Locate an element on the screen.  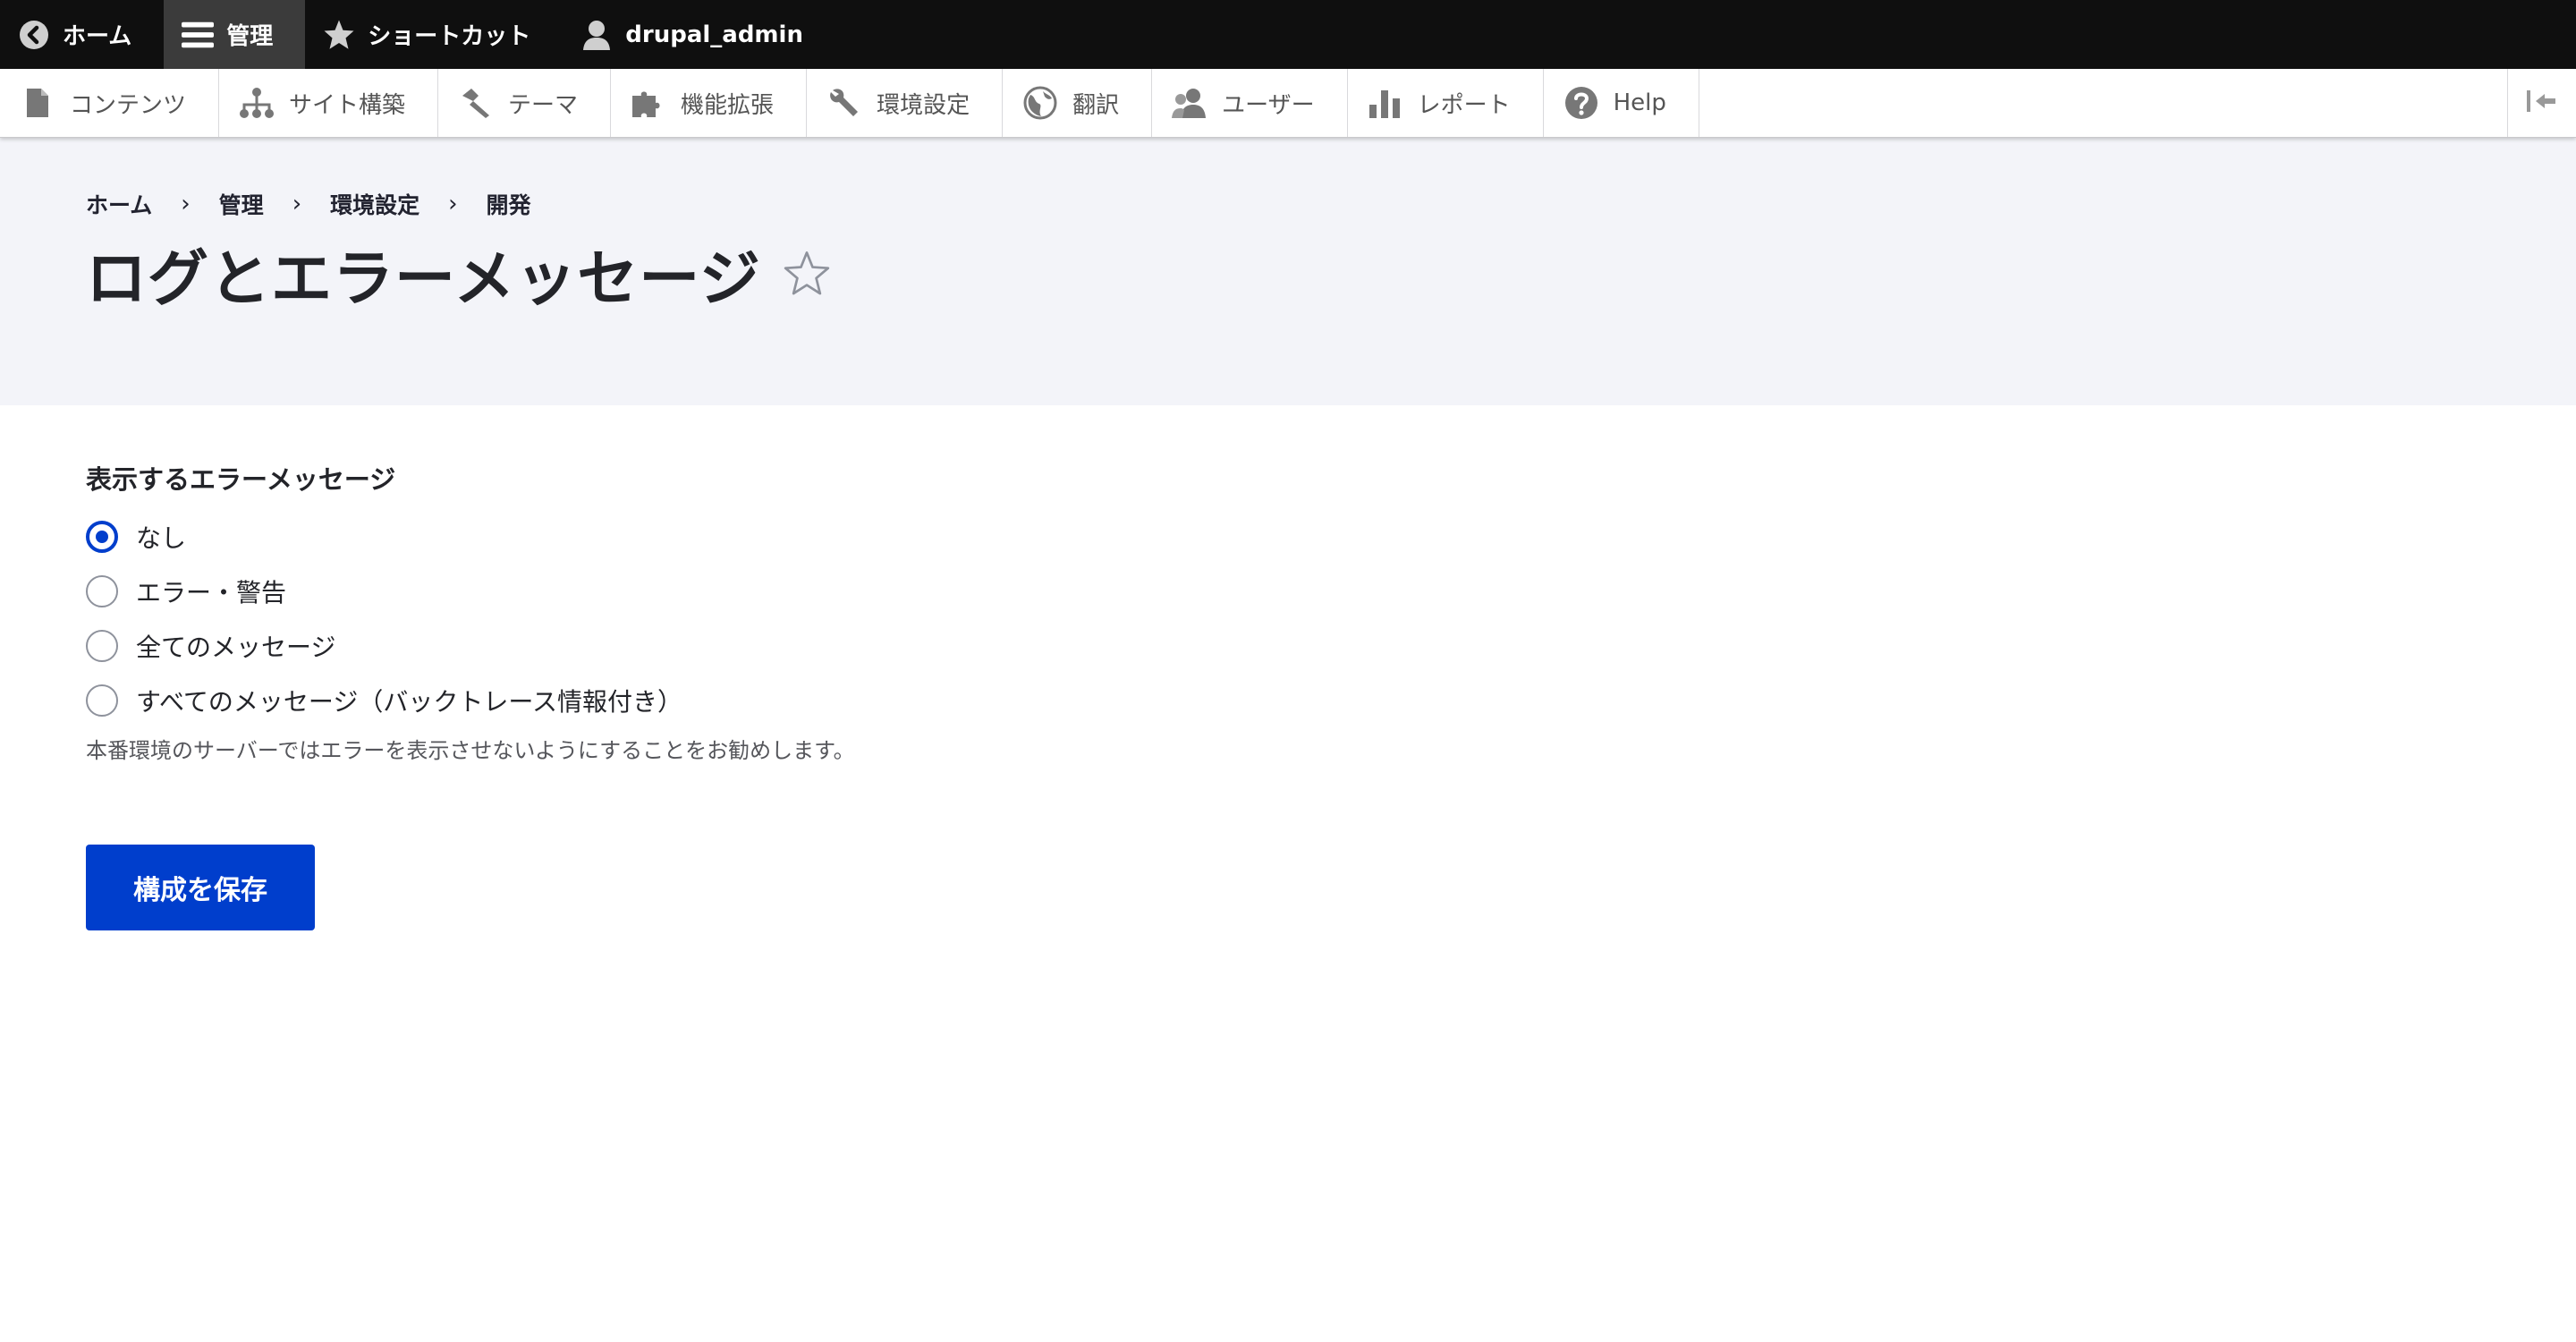
radio-label: エラー・警告 is located at coordinates (211, 592).